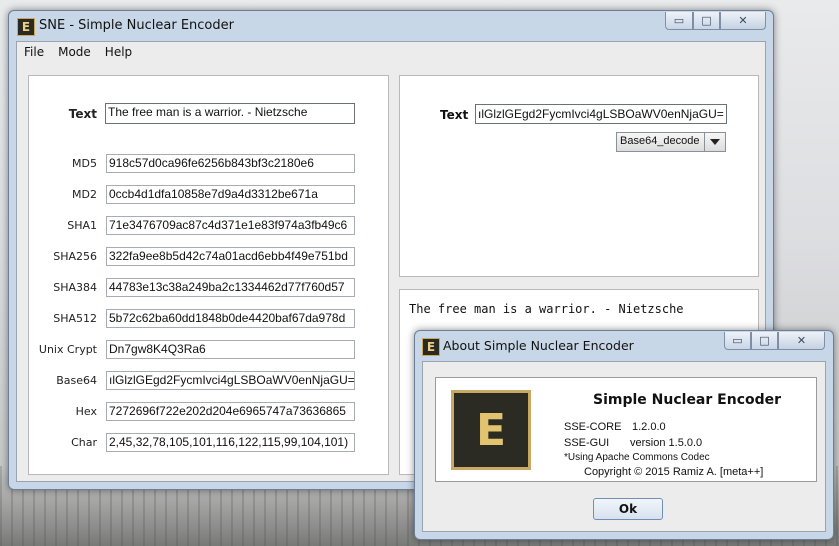 The width and height of the screenshot is (839, 546). I want to click on menu-mode: Mode, so click(74, 52).